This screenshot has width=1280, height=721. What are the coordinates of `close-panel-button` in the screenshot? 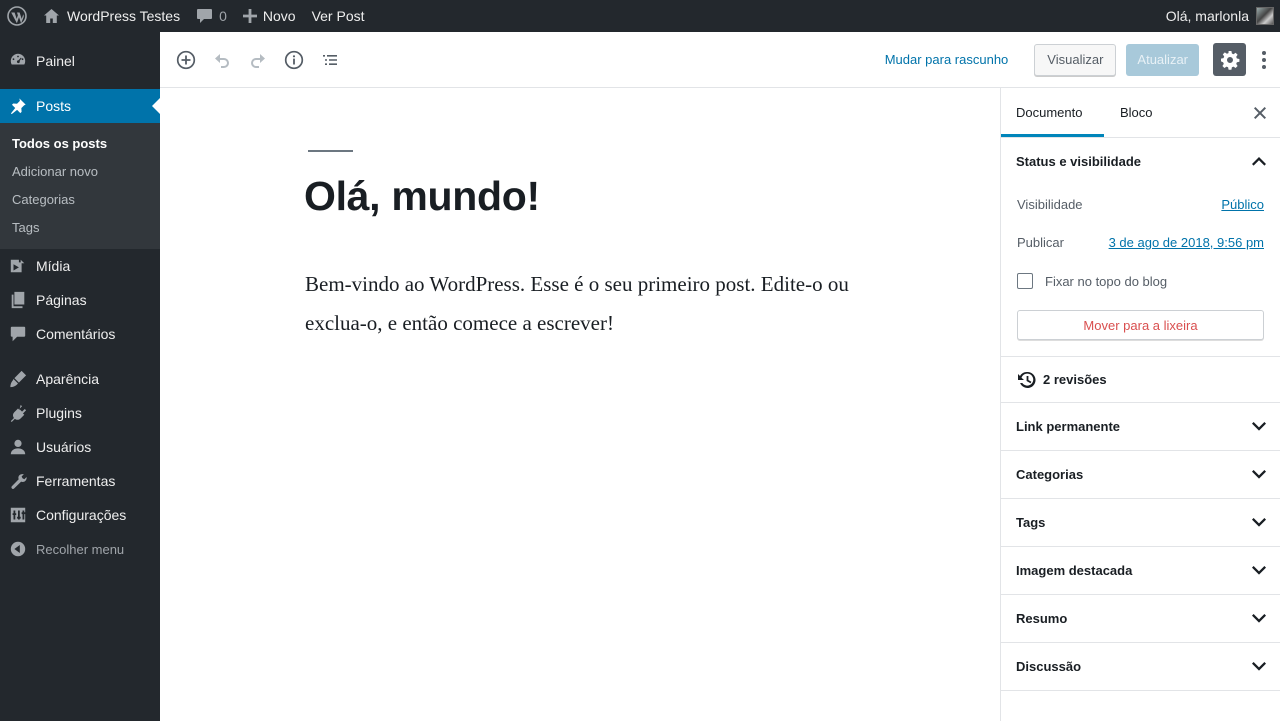 It's located at (1260, 113).